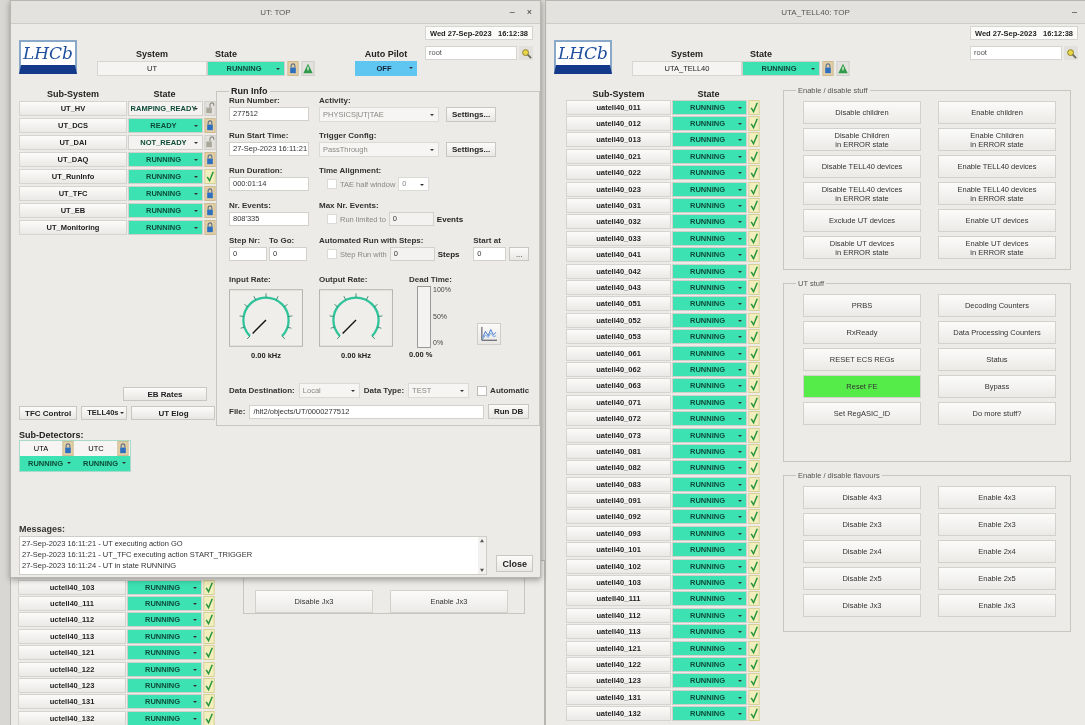  Describe the element at coordinates (173, 413) in the screenshot. I see `elog-button: UT Elog` at that location.